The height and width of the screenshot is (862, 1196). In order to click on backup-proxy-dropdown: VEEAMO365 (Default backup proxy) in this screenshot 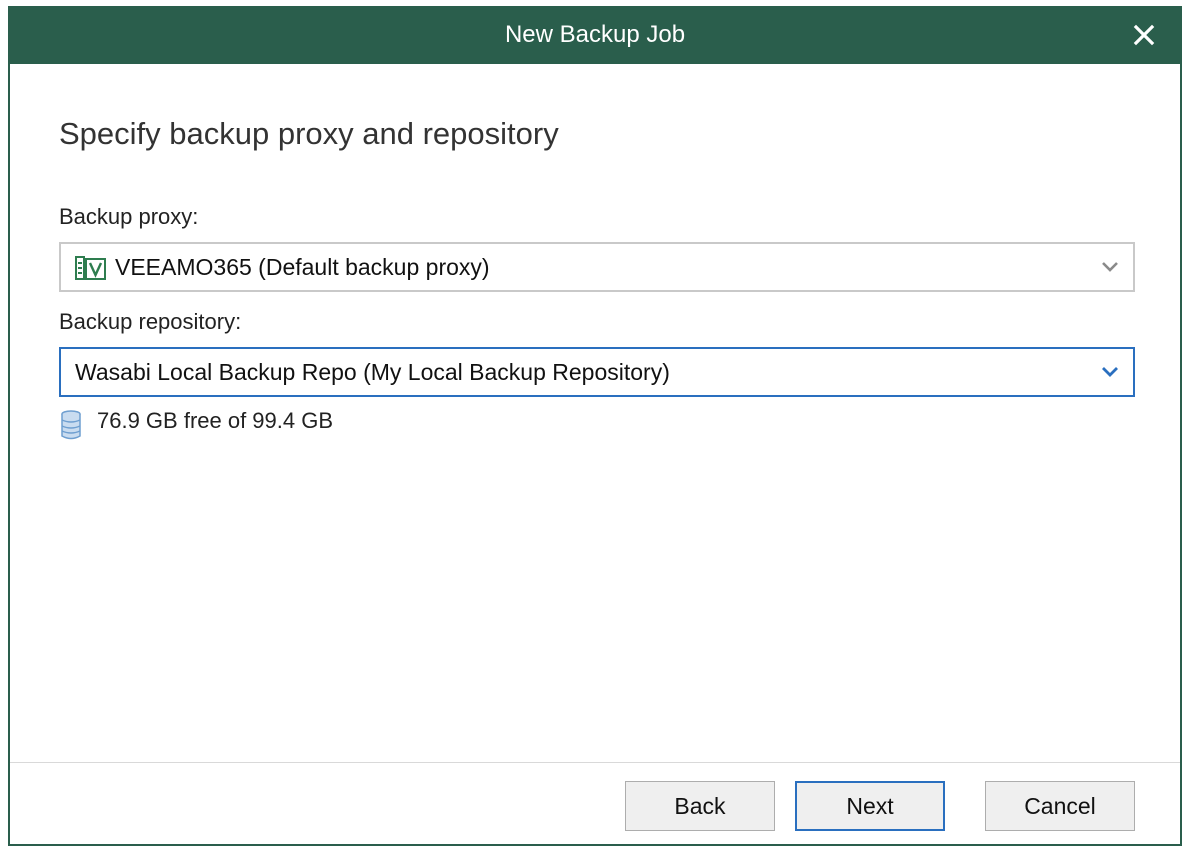, I will do `click(597, 267)`.